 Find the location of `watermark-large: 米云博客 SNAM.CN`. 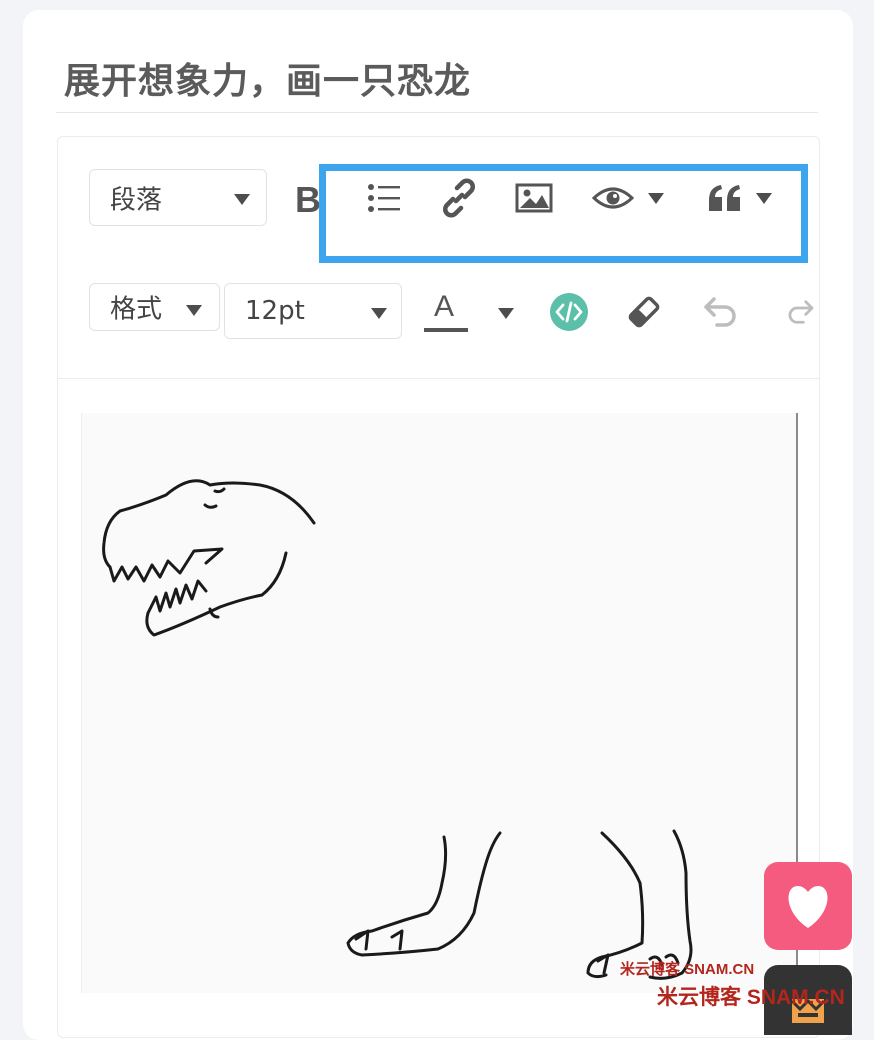

watermark-large: 米云博客 SNAM.CN is located at coordinates (751, 997).